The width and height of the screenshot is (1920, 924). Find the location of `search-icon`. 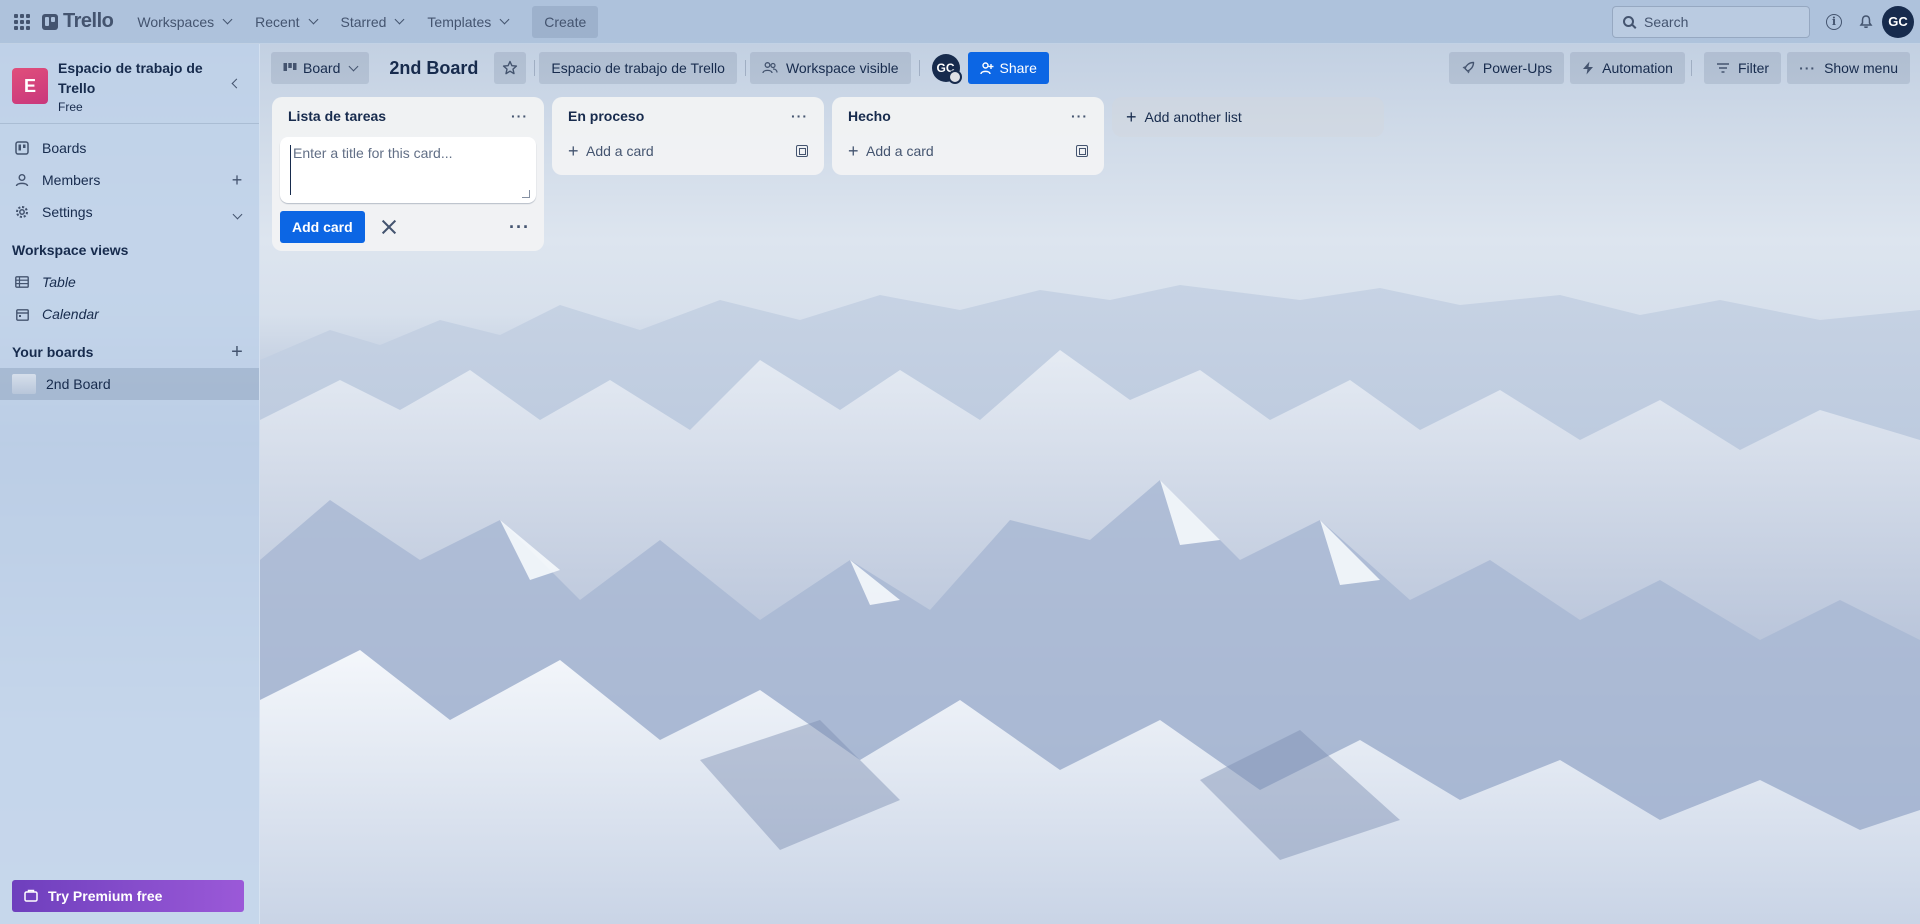

search-icon is located at coordinates (1628, 21).